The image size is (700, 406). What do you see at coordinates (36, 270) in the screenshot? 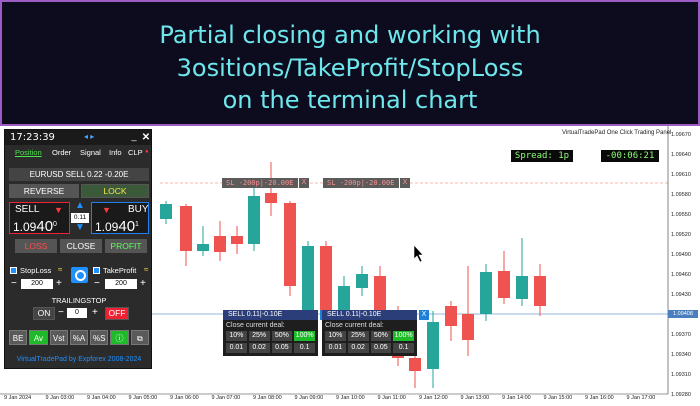
I see `stoploss-label: StopLoss` at bounding box center [36, 270].